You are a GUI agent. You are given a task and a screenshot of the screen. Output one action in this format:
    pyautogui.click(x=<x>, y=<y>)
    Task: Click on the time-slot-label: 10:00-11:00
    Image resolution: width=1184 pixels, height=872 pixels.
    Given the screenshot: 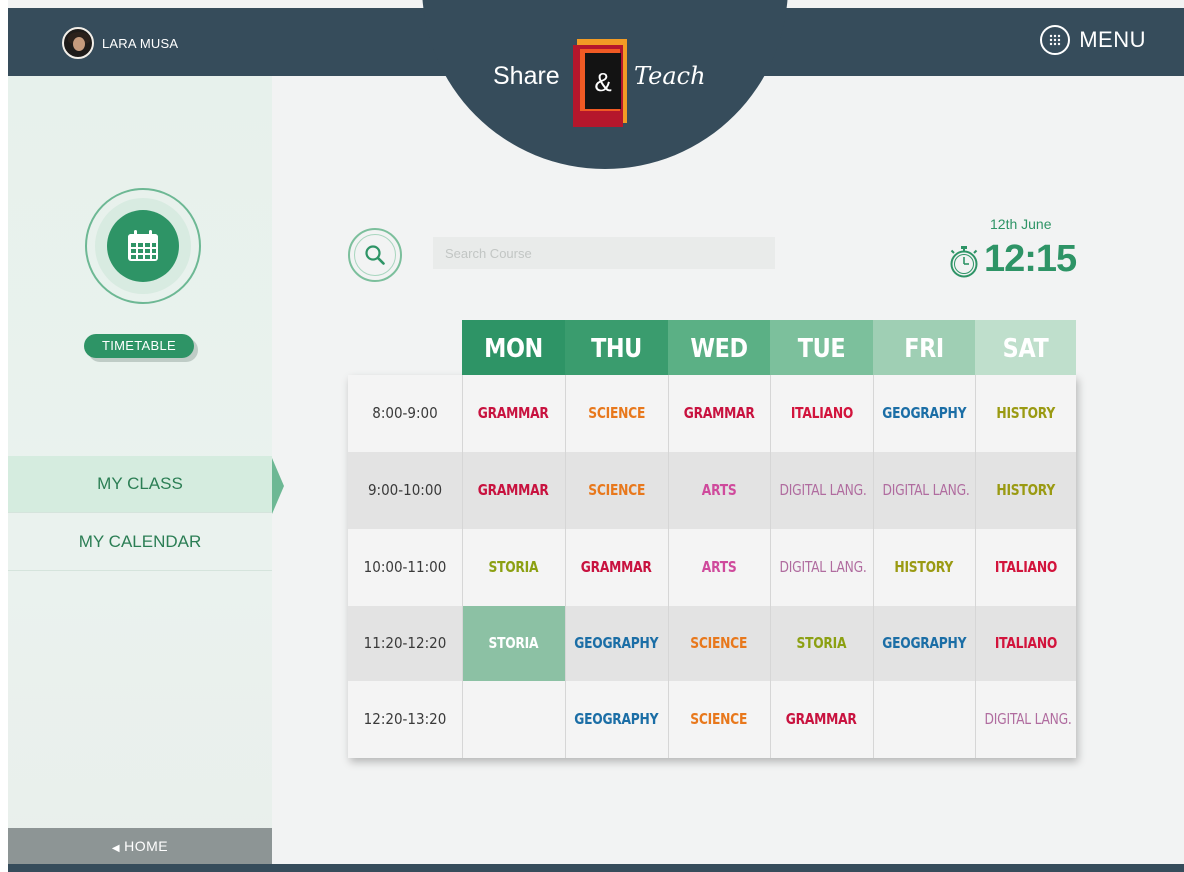 What is the action you would take?
    pyautogui.click(x=405, y=567)
    